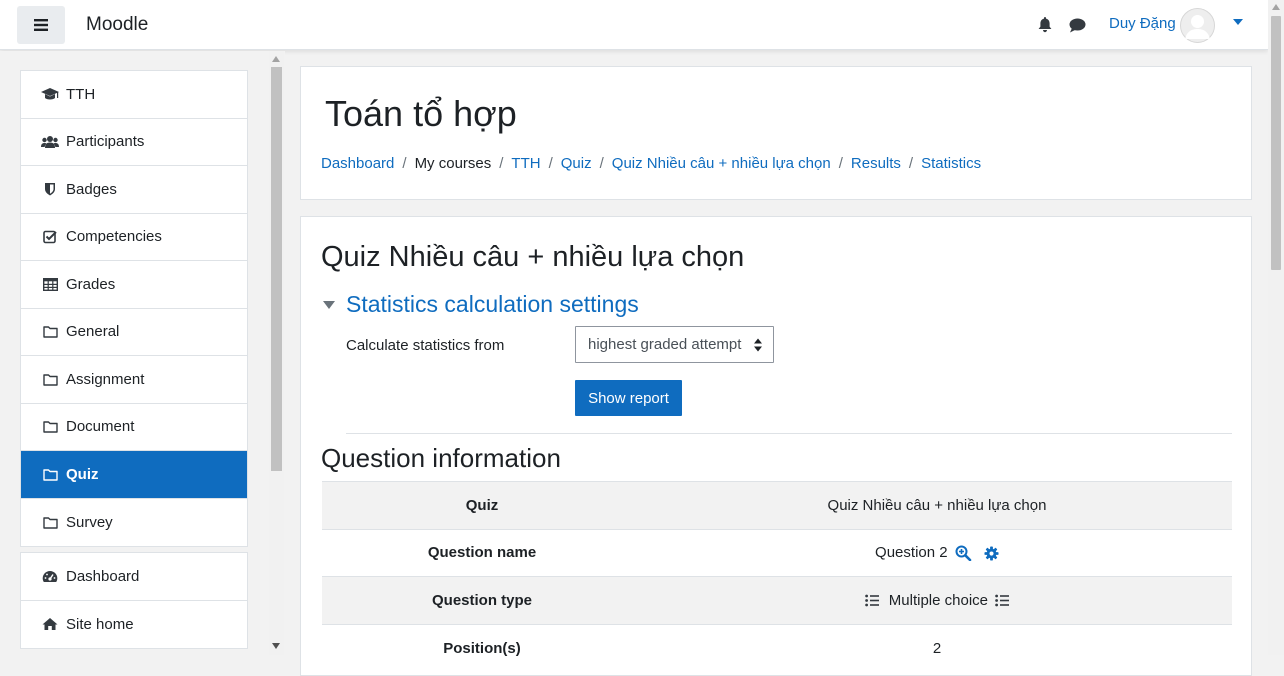  Describe the element at coordinates (951, 163) in the screenshot. I see `breadcrumb-statistics: Statistics` at that location.